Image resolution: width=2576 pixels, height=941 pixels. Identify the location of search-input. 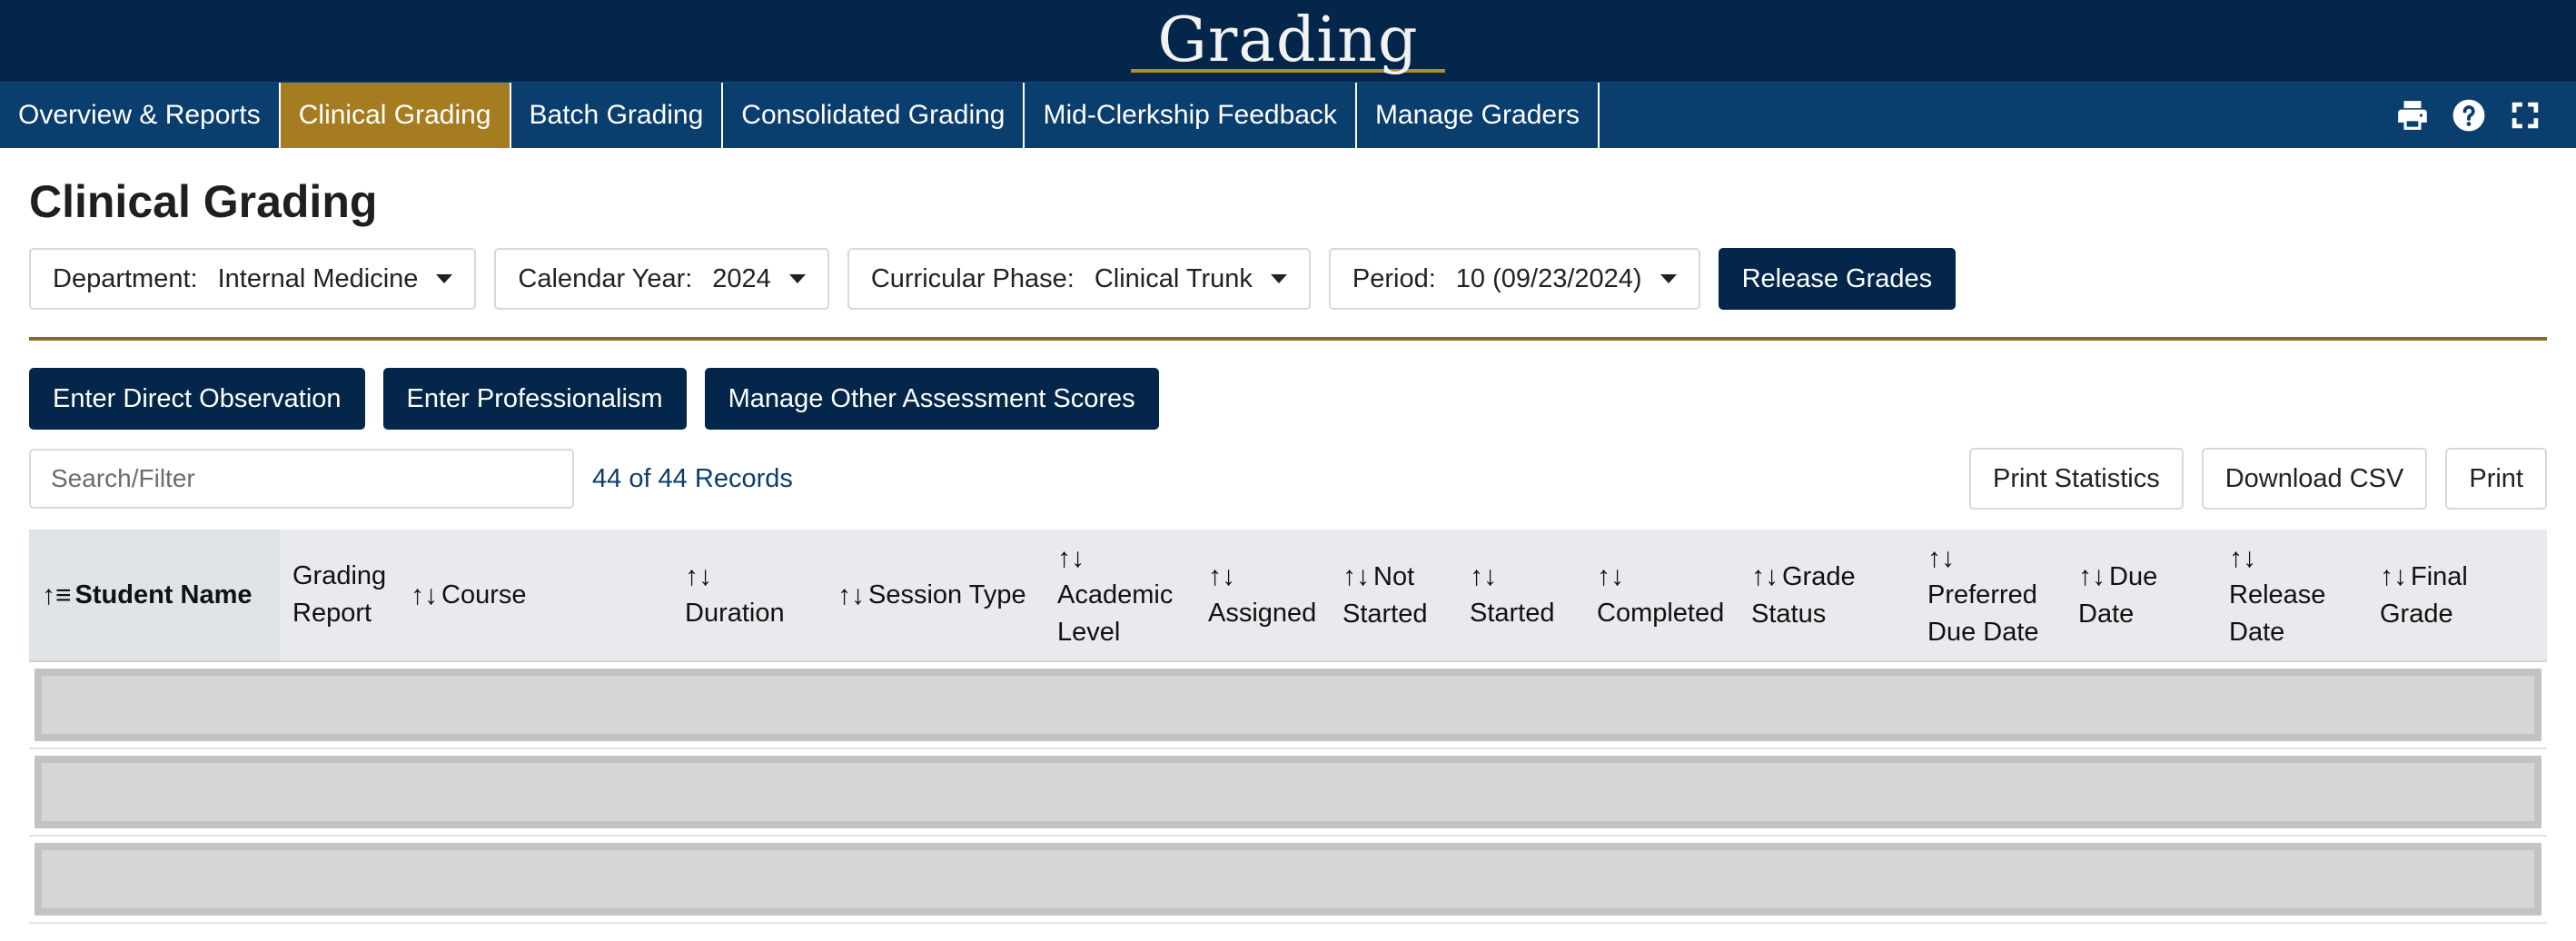
(301, 479).